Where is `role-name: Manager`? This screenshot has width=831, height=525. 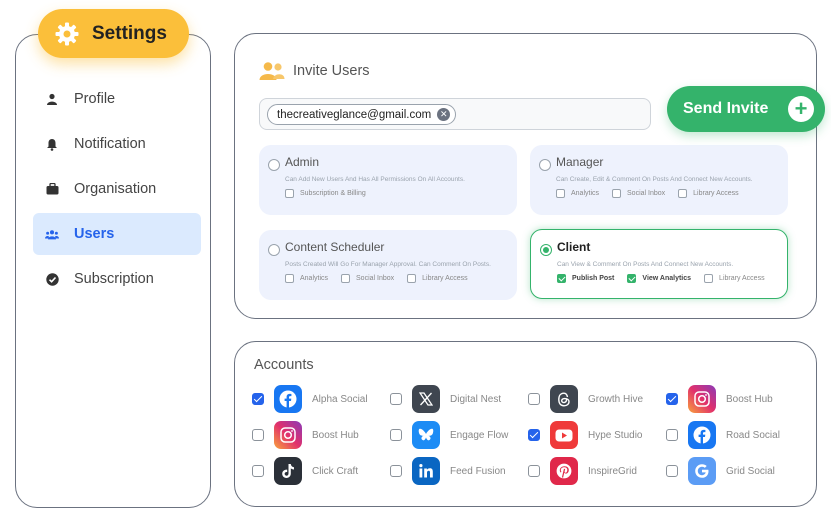 role-name: Manager is located at coordinates (580, 162).